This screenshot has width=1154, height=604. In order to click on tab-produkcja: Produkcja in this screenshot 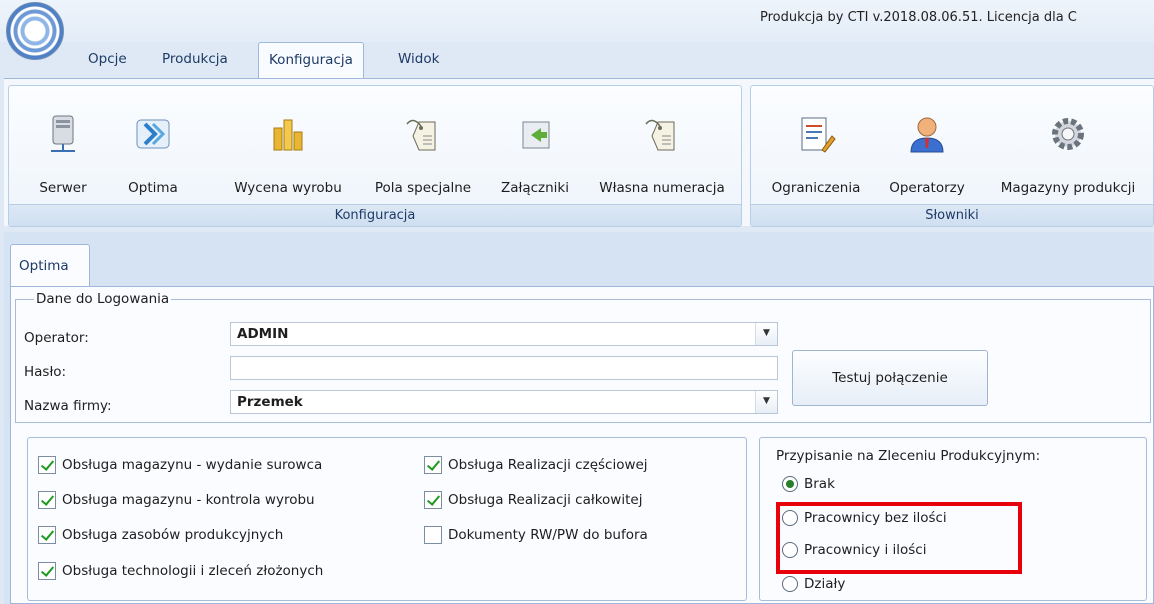, I will do `click(195, 60)`.